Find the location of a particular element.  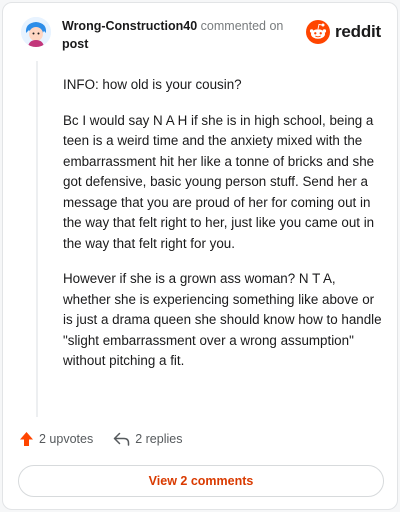

view-comments-button: View 2 comments is located at coordinates (201, 481).